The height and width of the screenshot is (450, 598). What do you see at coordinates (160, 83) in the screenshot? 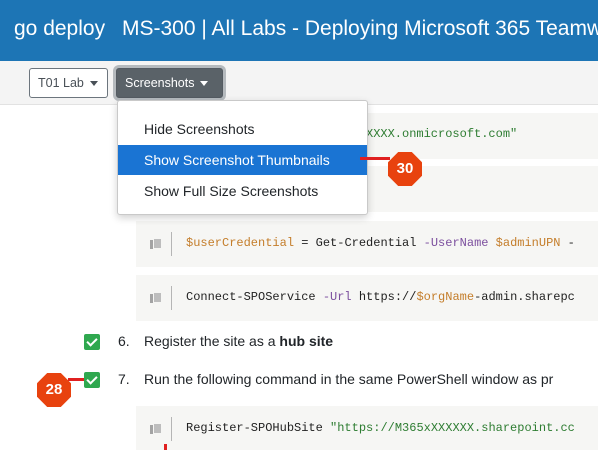
I see `screenshots-button-label: Screenshots` at bounding box center [160, 83].